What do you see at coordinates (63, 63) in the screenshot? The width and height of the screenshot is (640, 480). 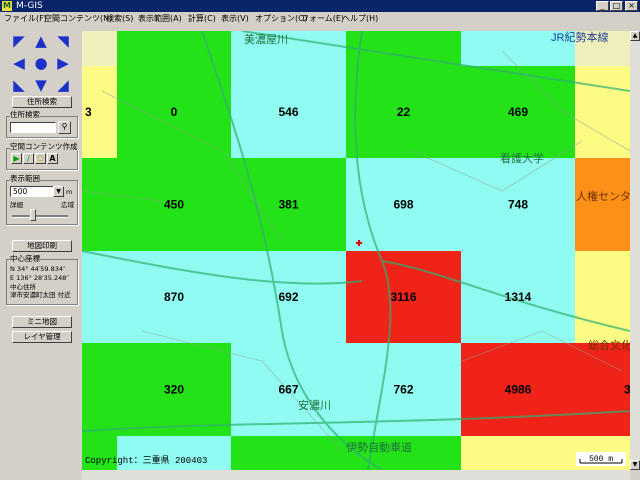 I see `pan-east-icon: ▶` at bounding box center [63, 63].